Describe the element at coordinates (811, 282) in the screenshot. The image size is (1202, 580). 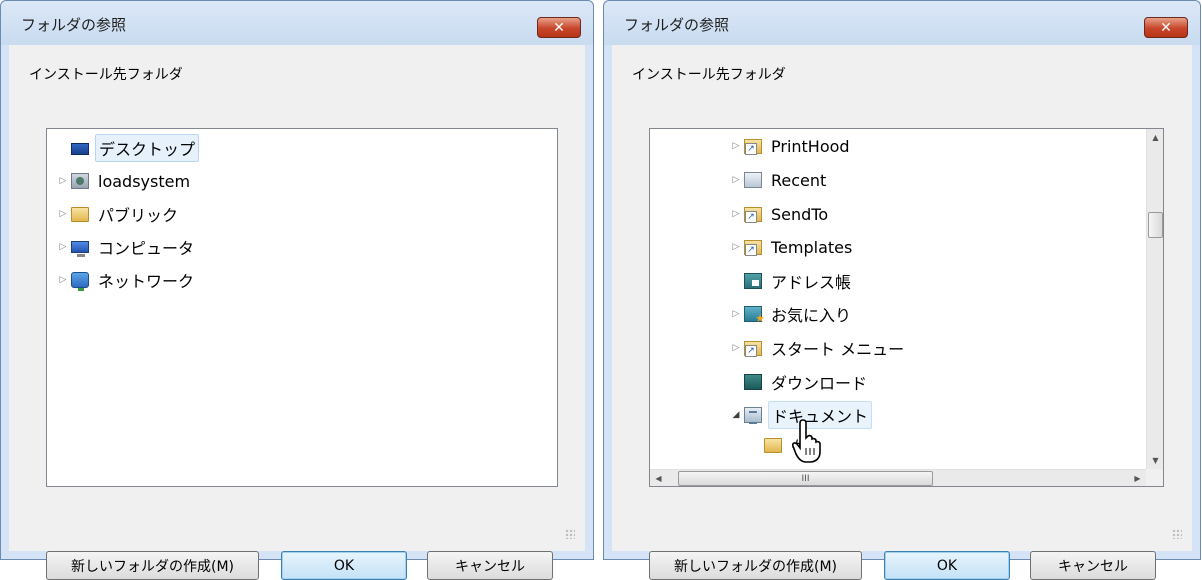
I see `tree-item-label: アドレス帳` at that location.